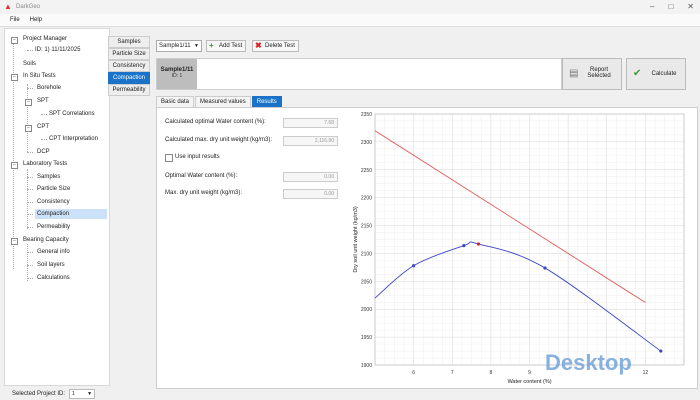 This screenshot has width=700, height=400. Describe the element at coordinates (350, 7) in the screenshot. I see `title-bar: ▲ DarkGeo – □ ✕` at that location.